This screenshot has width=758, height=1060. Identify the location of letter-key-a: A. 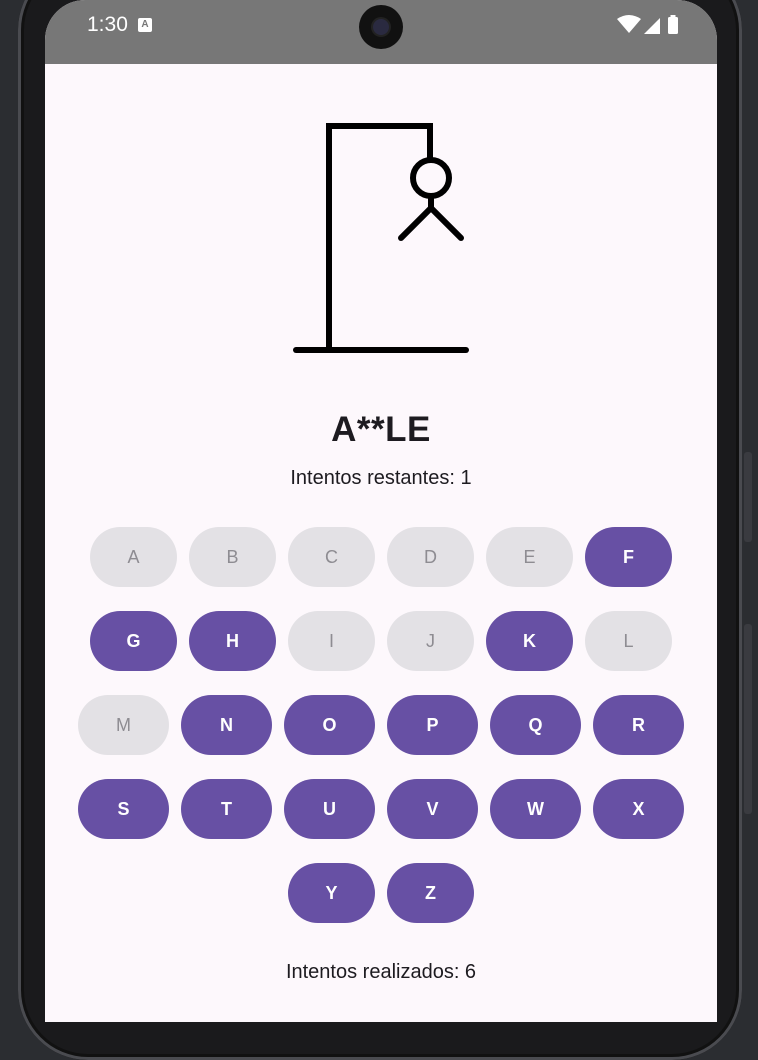
(133, 557).